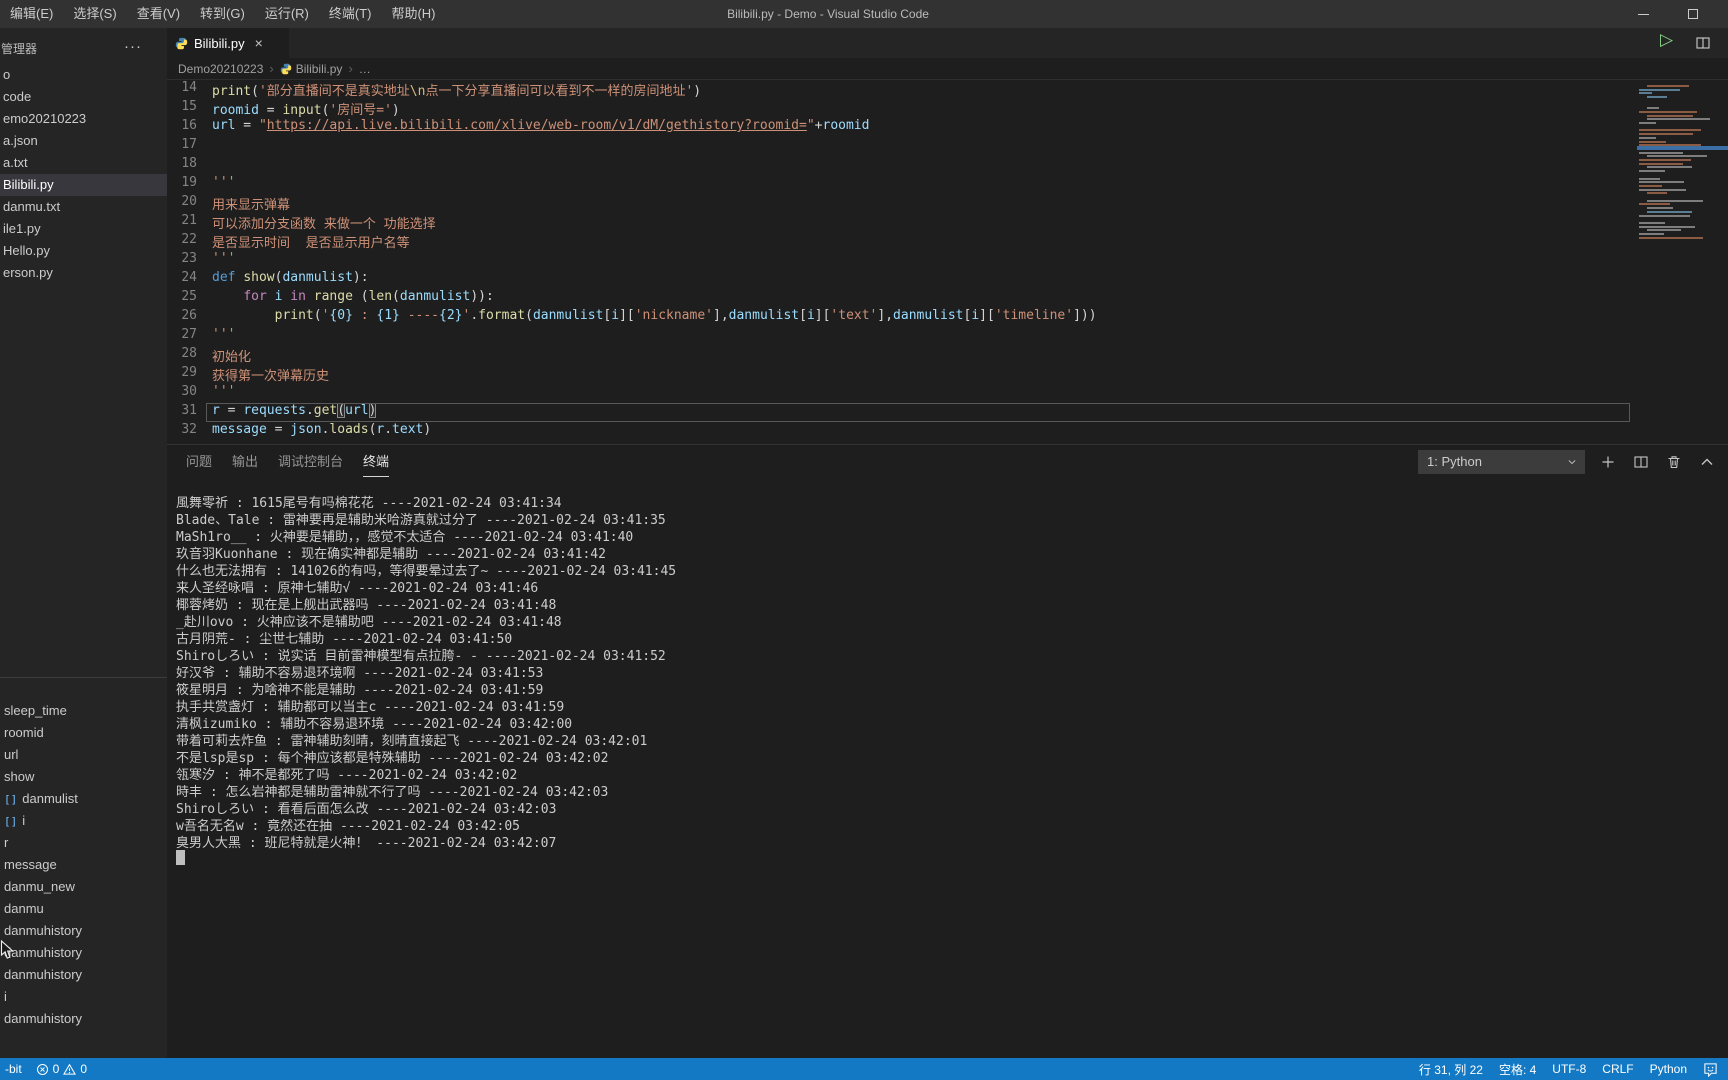  Describe the element at coordinates (283, 108) in the screenshot. I see `code-line-15: 15 roomid = input('房间号=')` at that location.